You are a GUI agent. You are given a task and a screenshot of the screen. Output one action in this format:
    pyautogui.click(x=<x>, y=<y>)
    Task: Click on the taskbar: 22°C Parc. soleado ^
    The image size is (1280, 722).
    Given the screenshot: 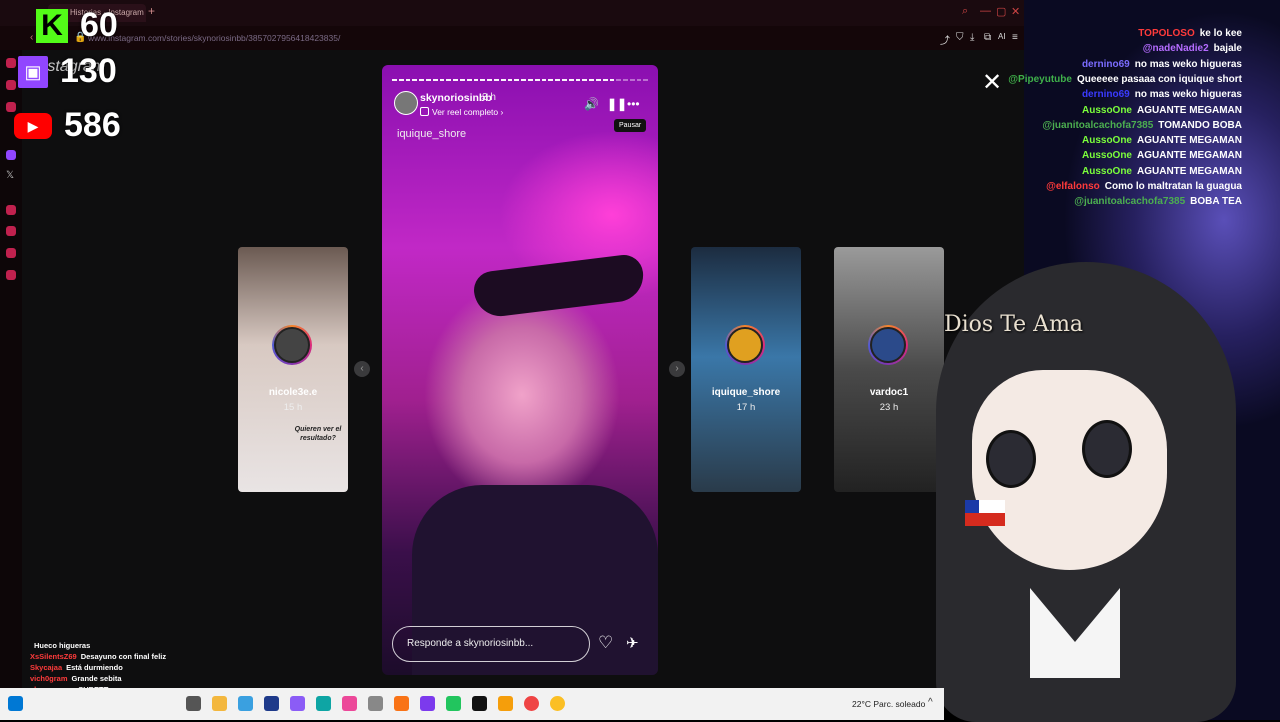 What is the action you would take?
    pyautogui.click(x=472, y=704)
    